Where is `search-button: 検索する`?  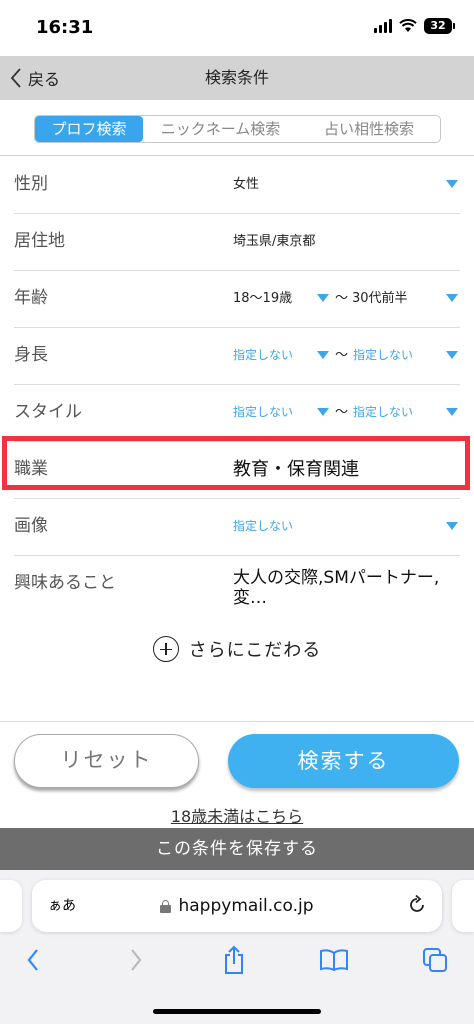 search-button: 検索する is located at coordinates (343, 761).